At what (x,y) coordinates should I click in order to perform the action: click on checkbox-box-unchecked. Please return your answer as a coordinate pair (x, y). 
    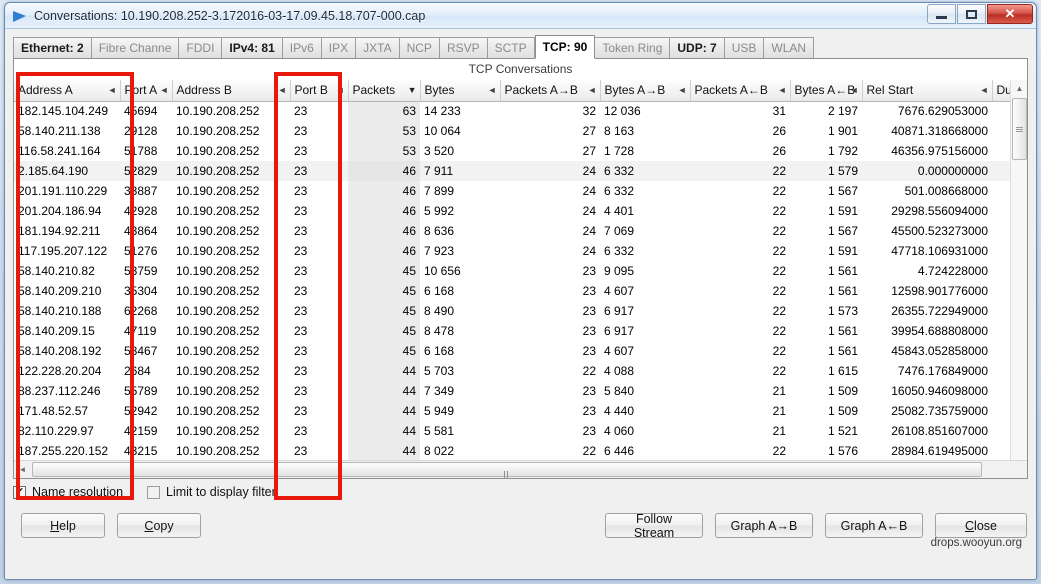
    Looking at the image, I should click on (154, 492).